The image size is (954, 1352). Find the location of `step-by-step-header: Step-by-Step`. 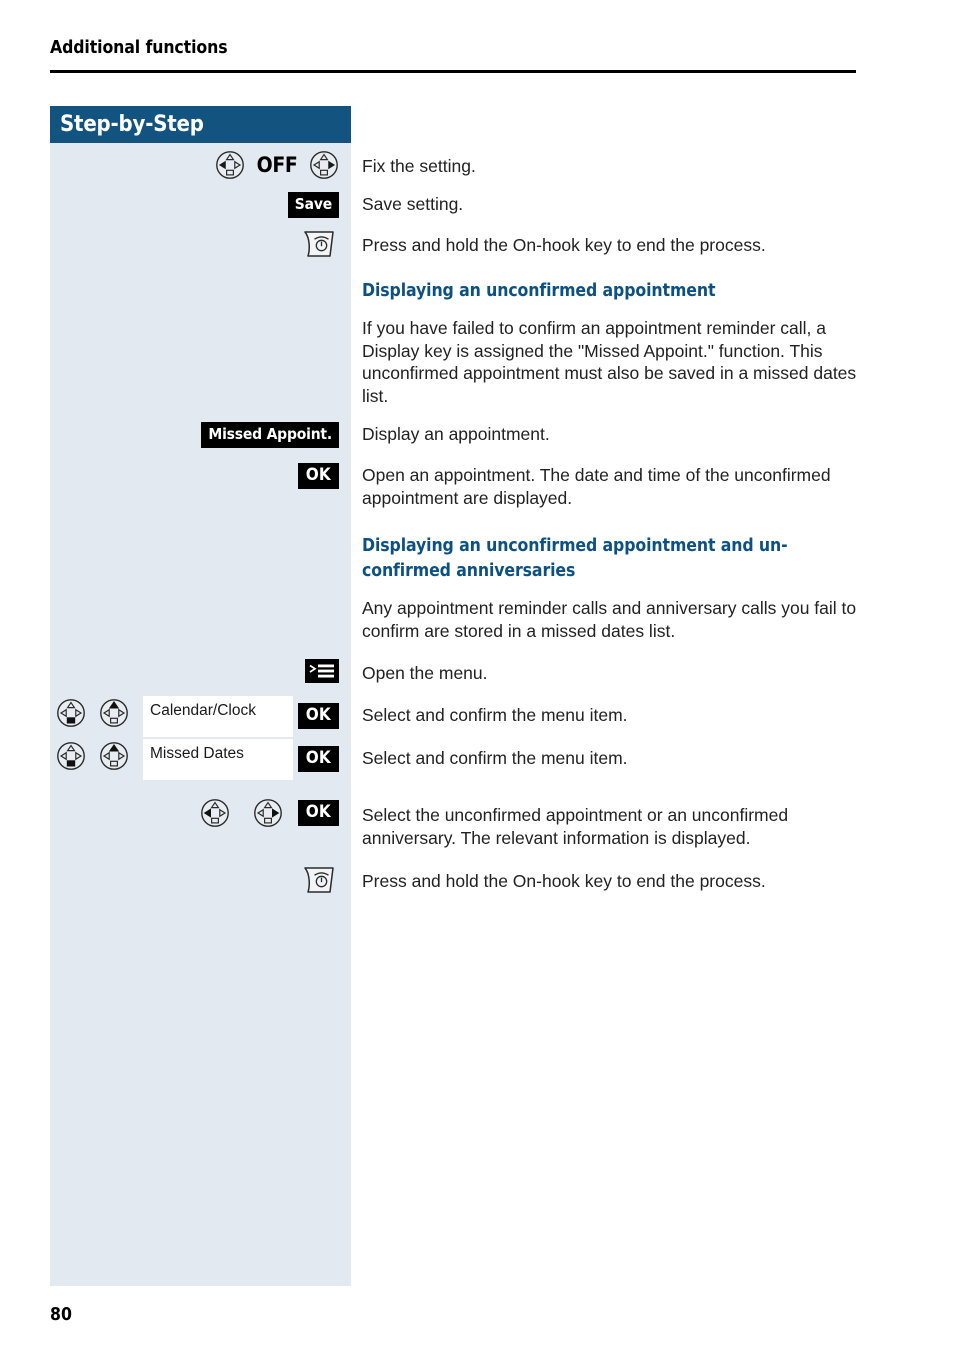

step-by-step-header: Step-by-Step is located at coordinates (200, 124).